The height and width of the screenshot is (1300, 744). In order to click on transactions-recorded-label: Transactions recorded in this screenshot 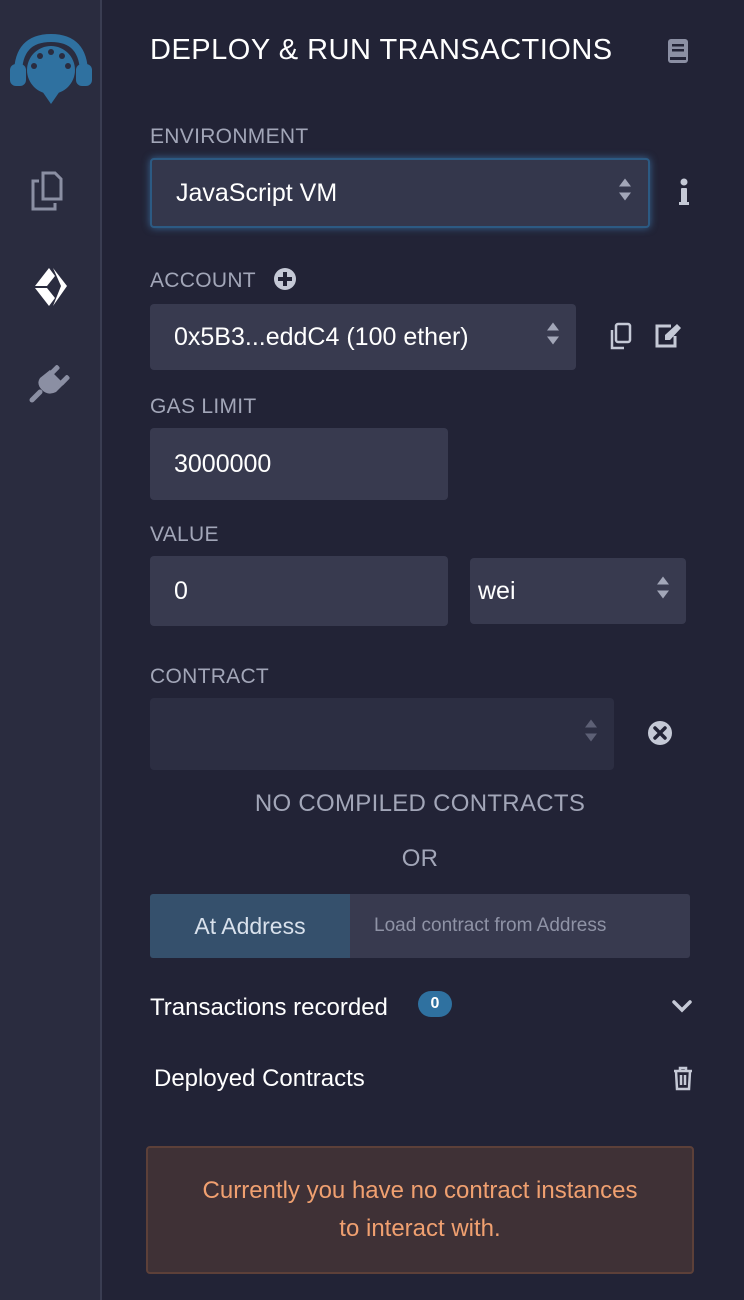, I will do `click(269, 1008)`.